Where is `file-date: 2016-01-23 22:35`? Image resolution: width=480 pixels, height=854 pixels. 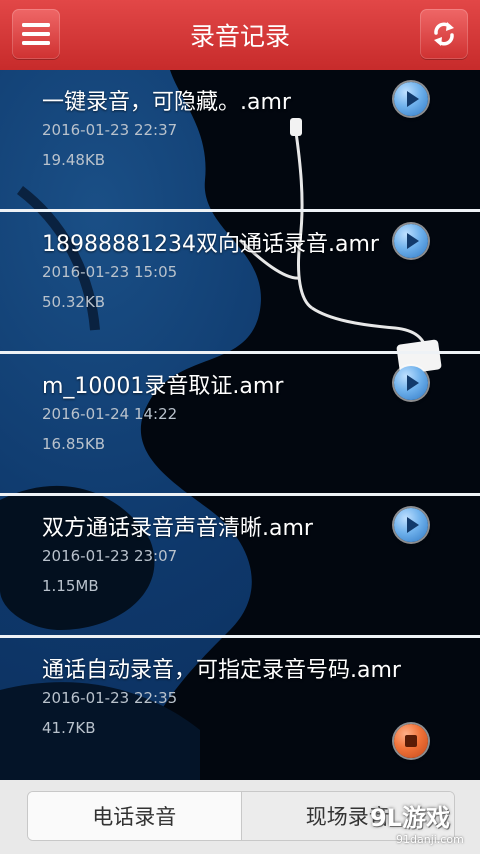
file-date: 2016-01-23 22:35 is located at coordinates (110, 698).